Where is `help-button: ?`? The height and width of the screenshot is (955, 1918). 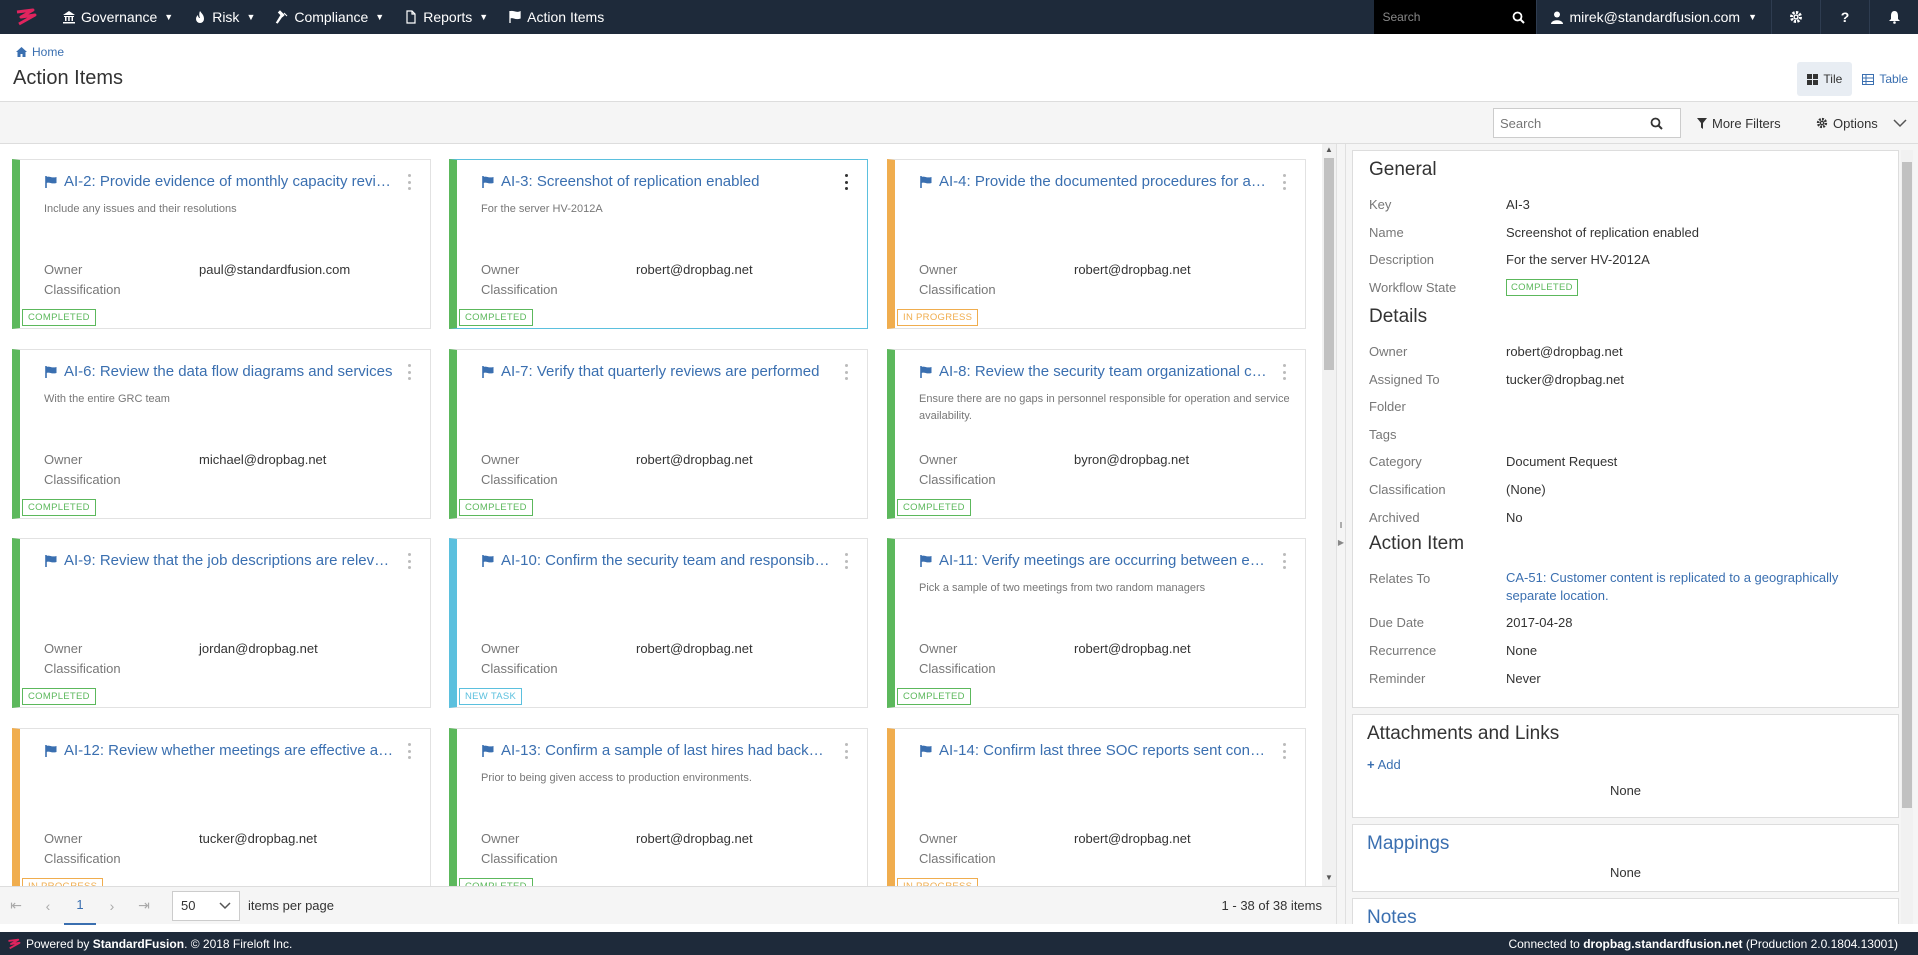 help-button: ? is located at coordinates (1844, 17).